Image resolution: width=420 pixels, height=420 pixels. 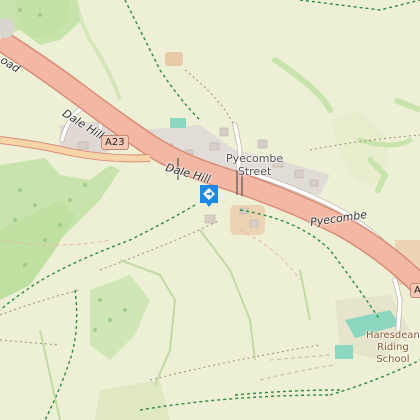 I want to click on road-shield-a23: A23, so click(x=115, y=142).